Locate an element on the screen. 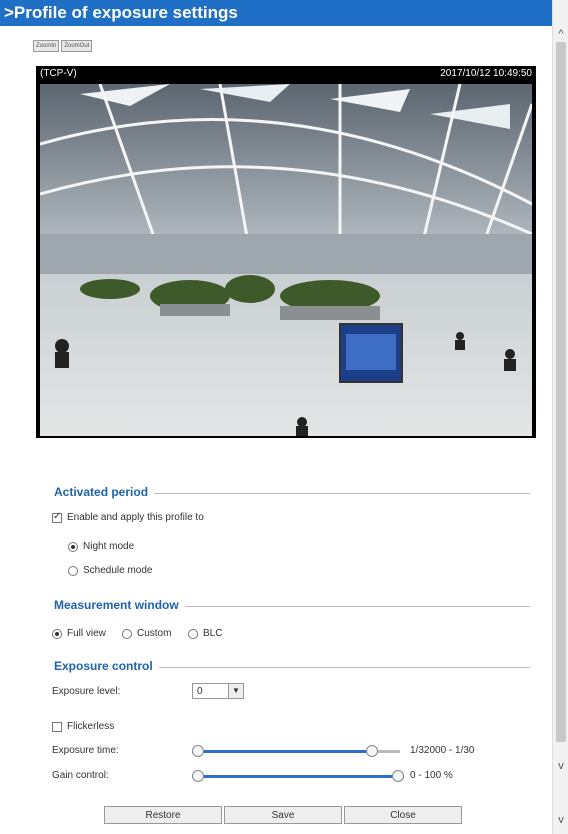 The width and height of the screenshot is (568, 834). flickerless-checkbox is located at coordinates (57, 726).